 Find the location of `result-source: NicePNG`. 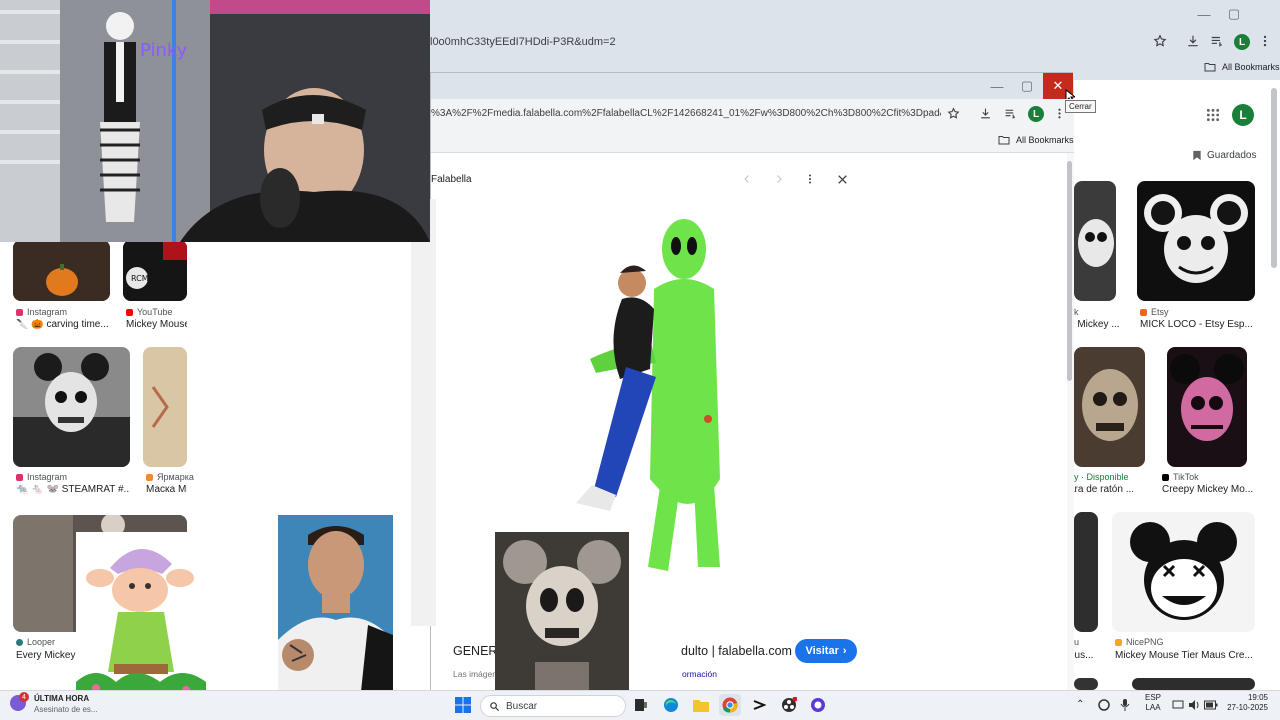

result-source: NicePNG is located at coordinates (1139, 642).